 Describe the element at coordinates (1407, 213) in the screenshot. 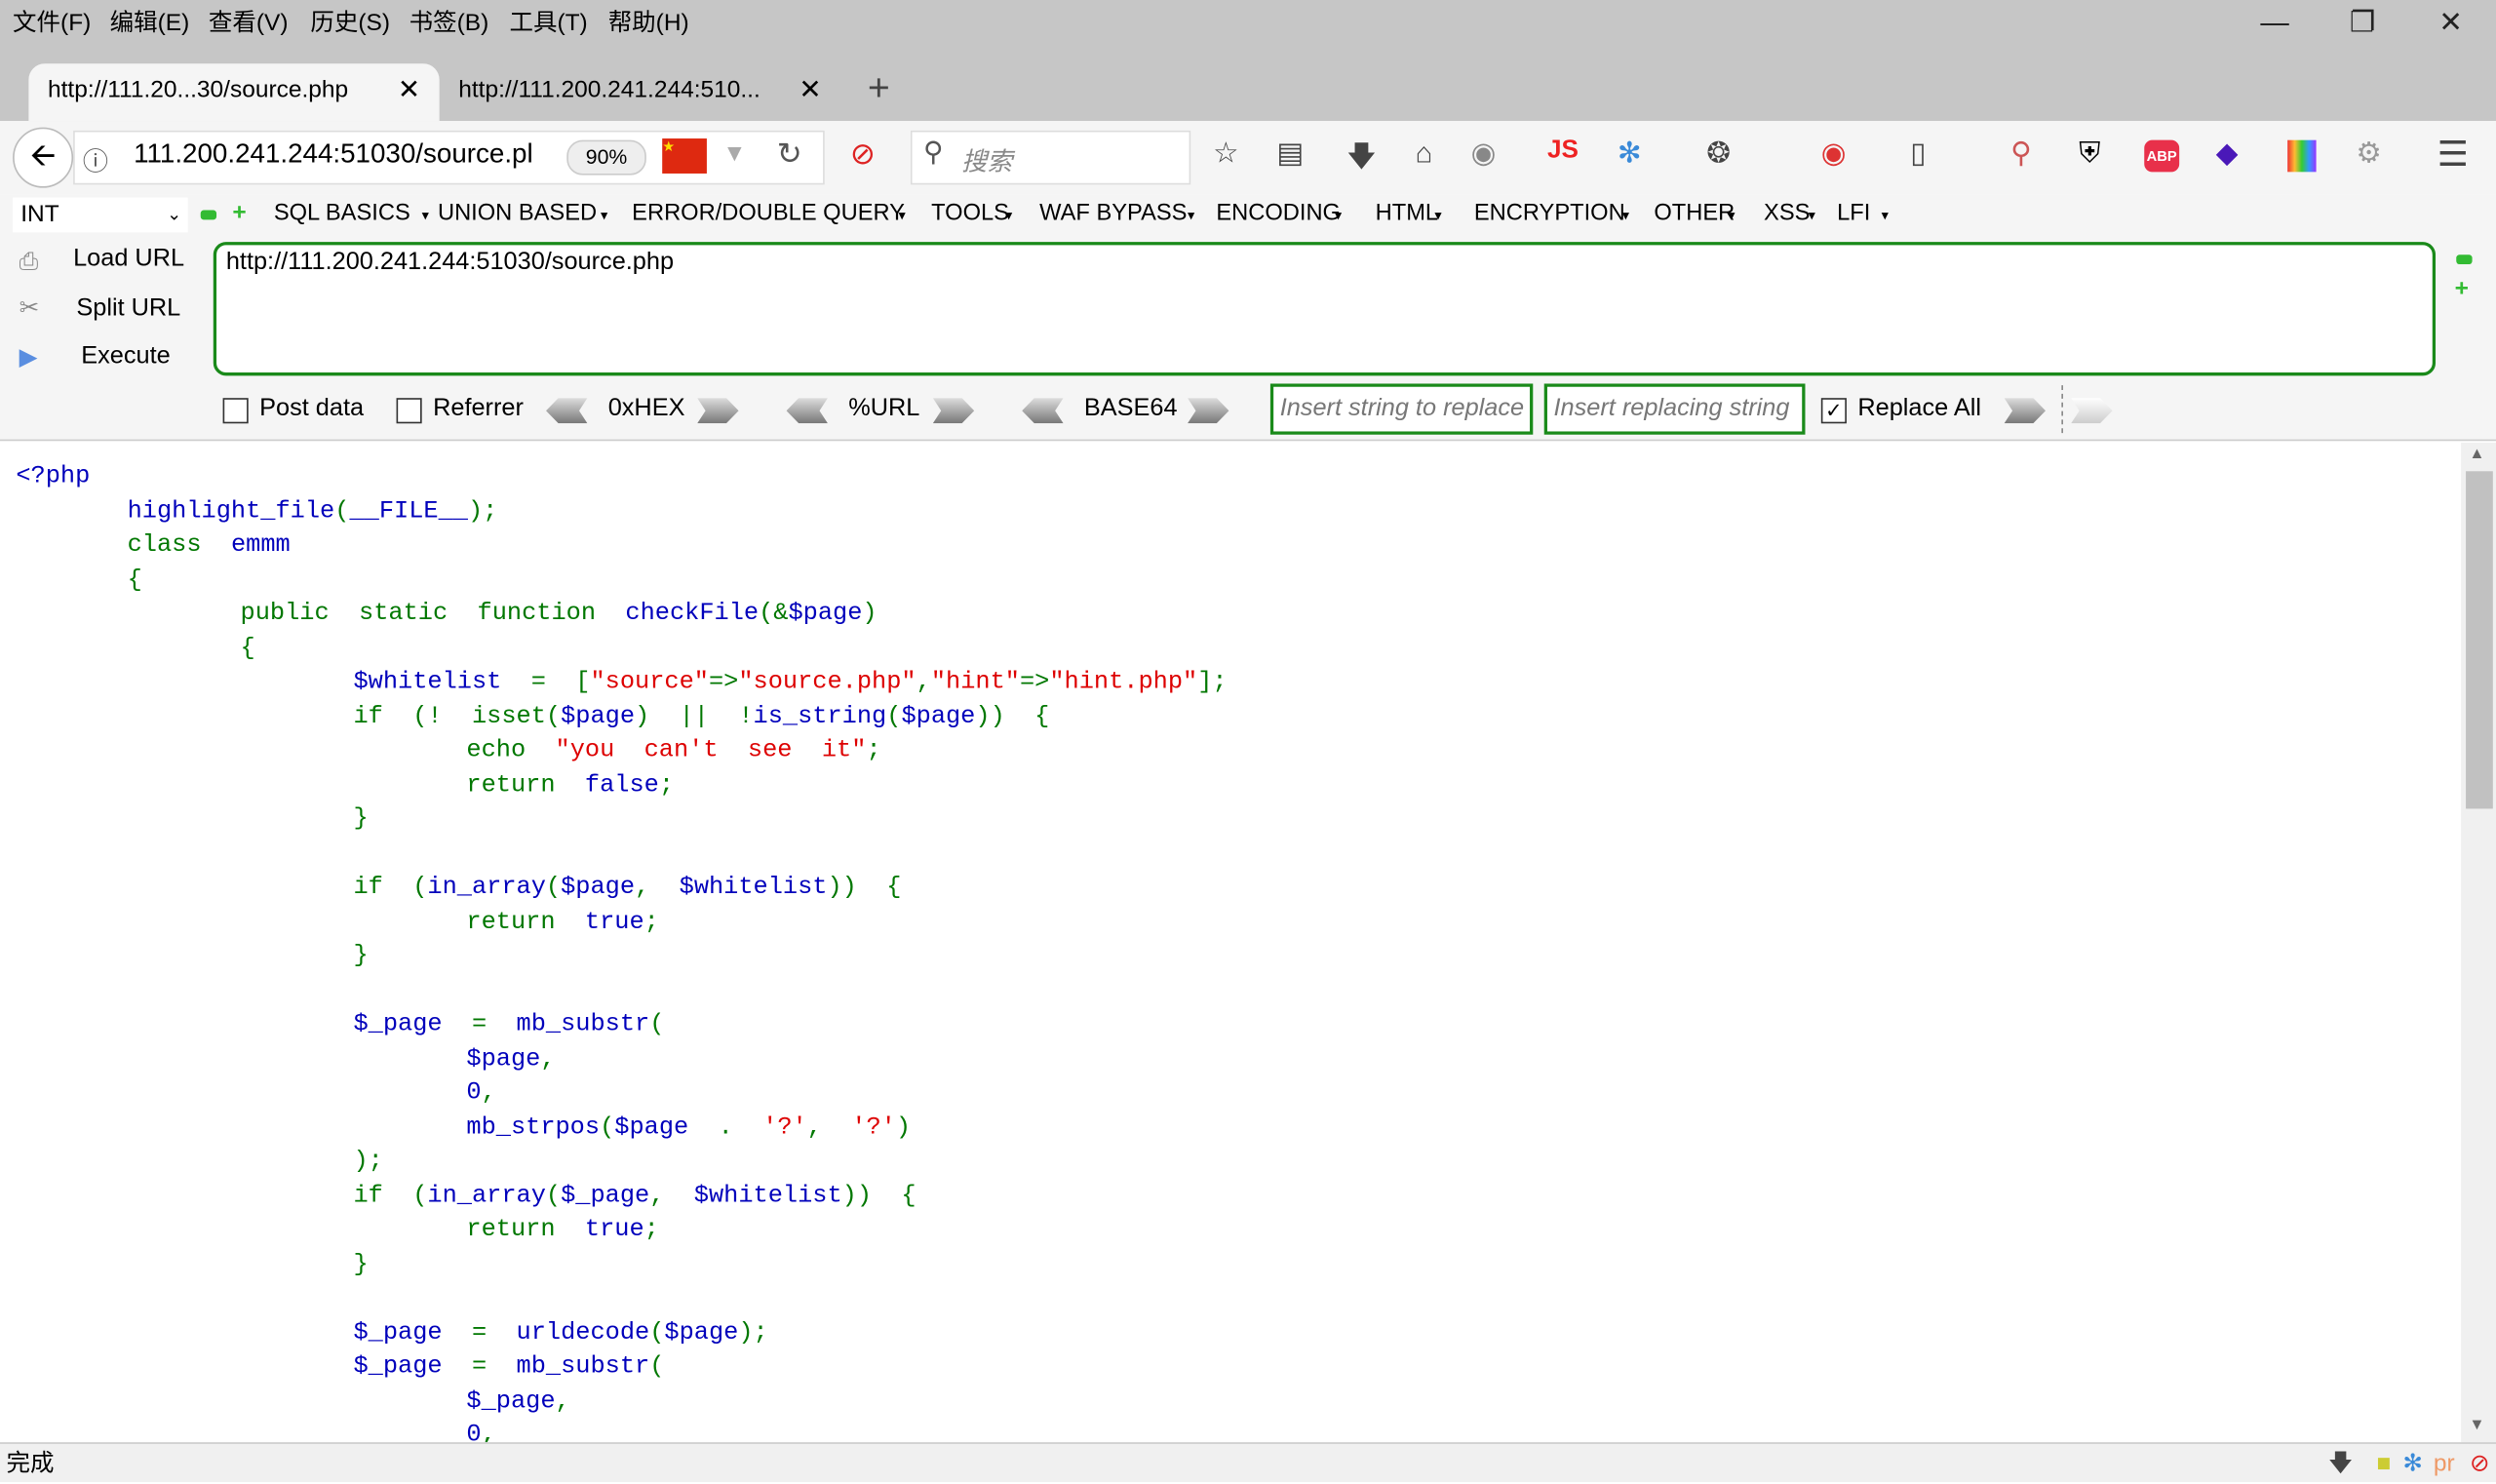

I see `hackbar-menu-html: HTML` at that location.